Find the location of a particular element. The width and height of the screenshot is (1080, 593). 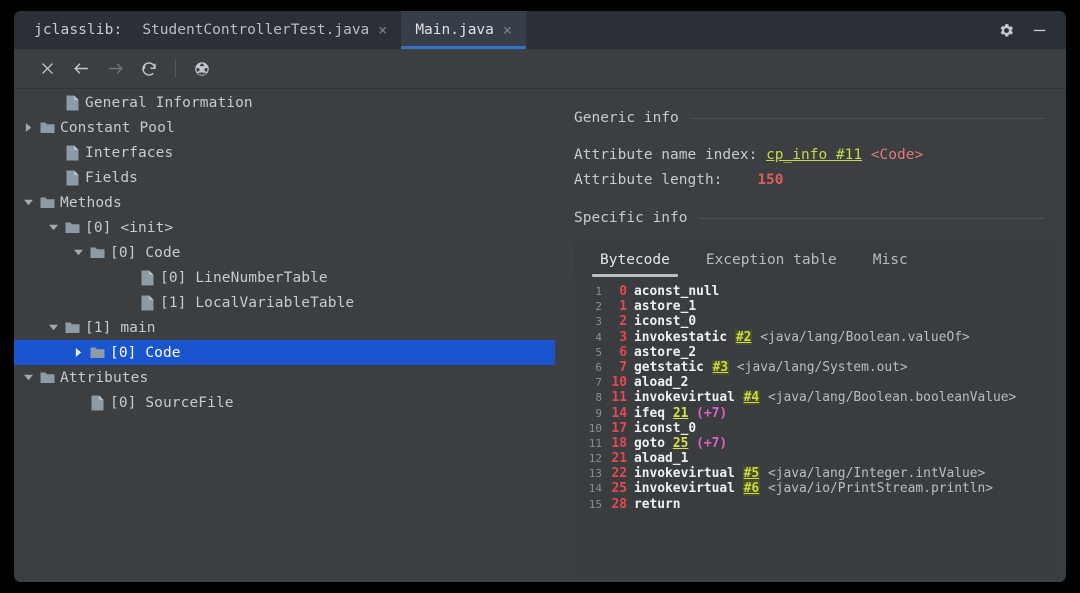

constant-pool-ref: #3 is located at coordinates (720, 367).